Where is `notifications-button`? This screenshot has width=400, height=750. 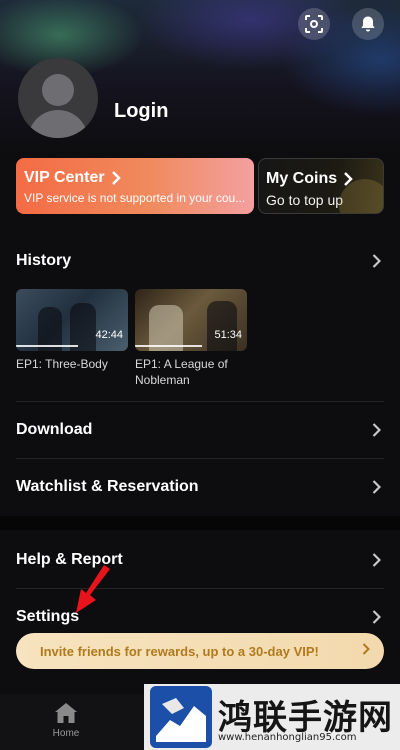 notifications-button is located at coordinates (368, 24).